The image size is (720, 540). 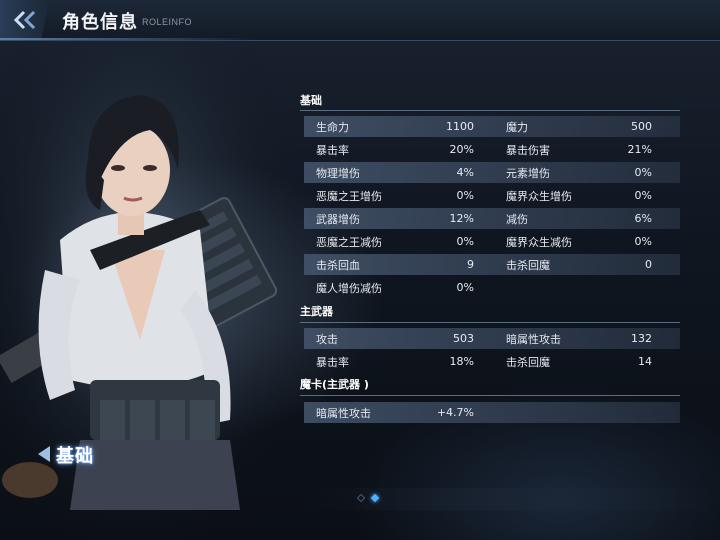 What do you see at coordinates (349, 288) in the screenshot?
I see `stat-name: 魔人增伤减伤` at bounding box center [349, 288].